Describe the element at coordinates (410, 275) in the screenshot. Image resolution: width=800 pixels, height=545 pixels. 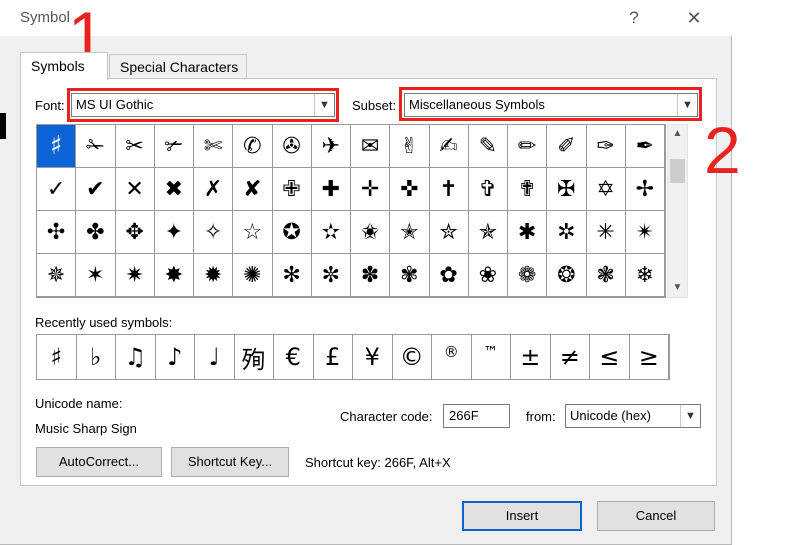
I see `symbol-cell: ✾` at that location.